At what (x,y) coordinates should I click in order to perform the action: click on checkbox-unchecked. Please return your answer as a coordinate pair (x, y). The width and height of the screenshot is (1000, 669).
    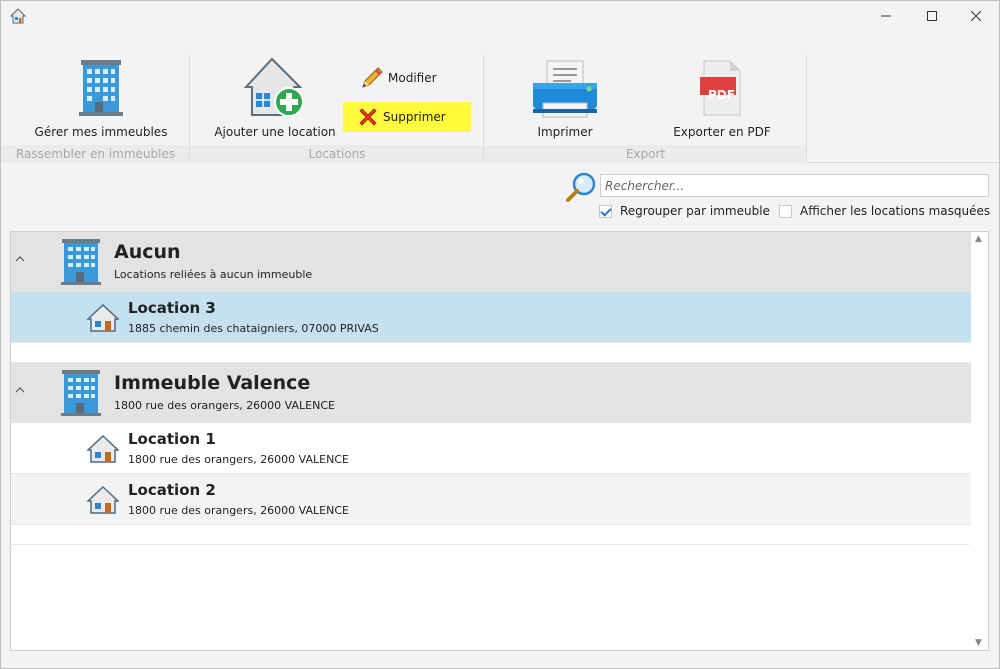
    Looking at the image, I should click on (785, 211).